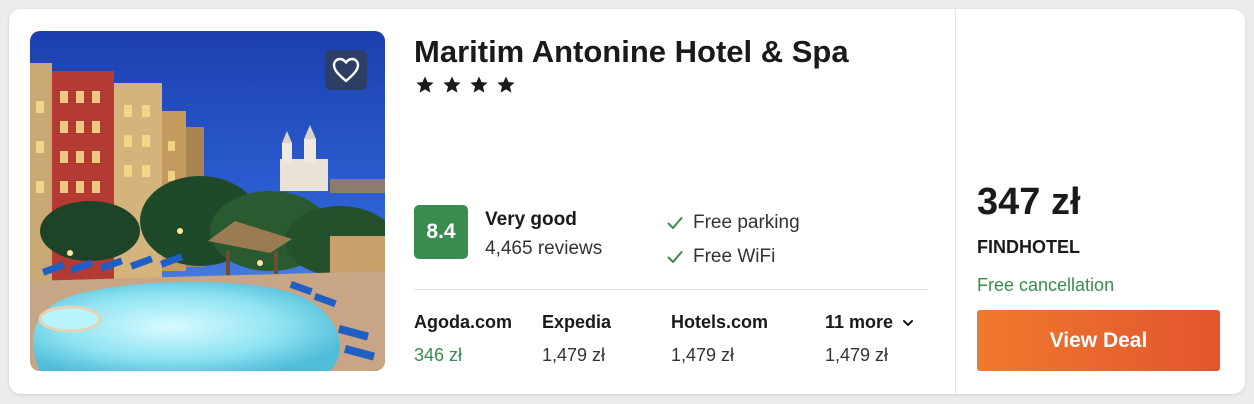  Describe the element at coordinates (577, 322) in the screenshot. I see `provider-name: Expedia` at that location.